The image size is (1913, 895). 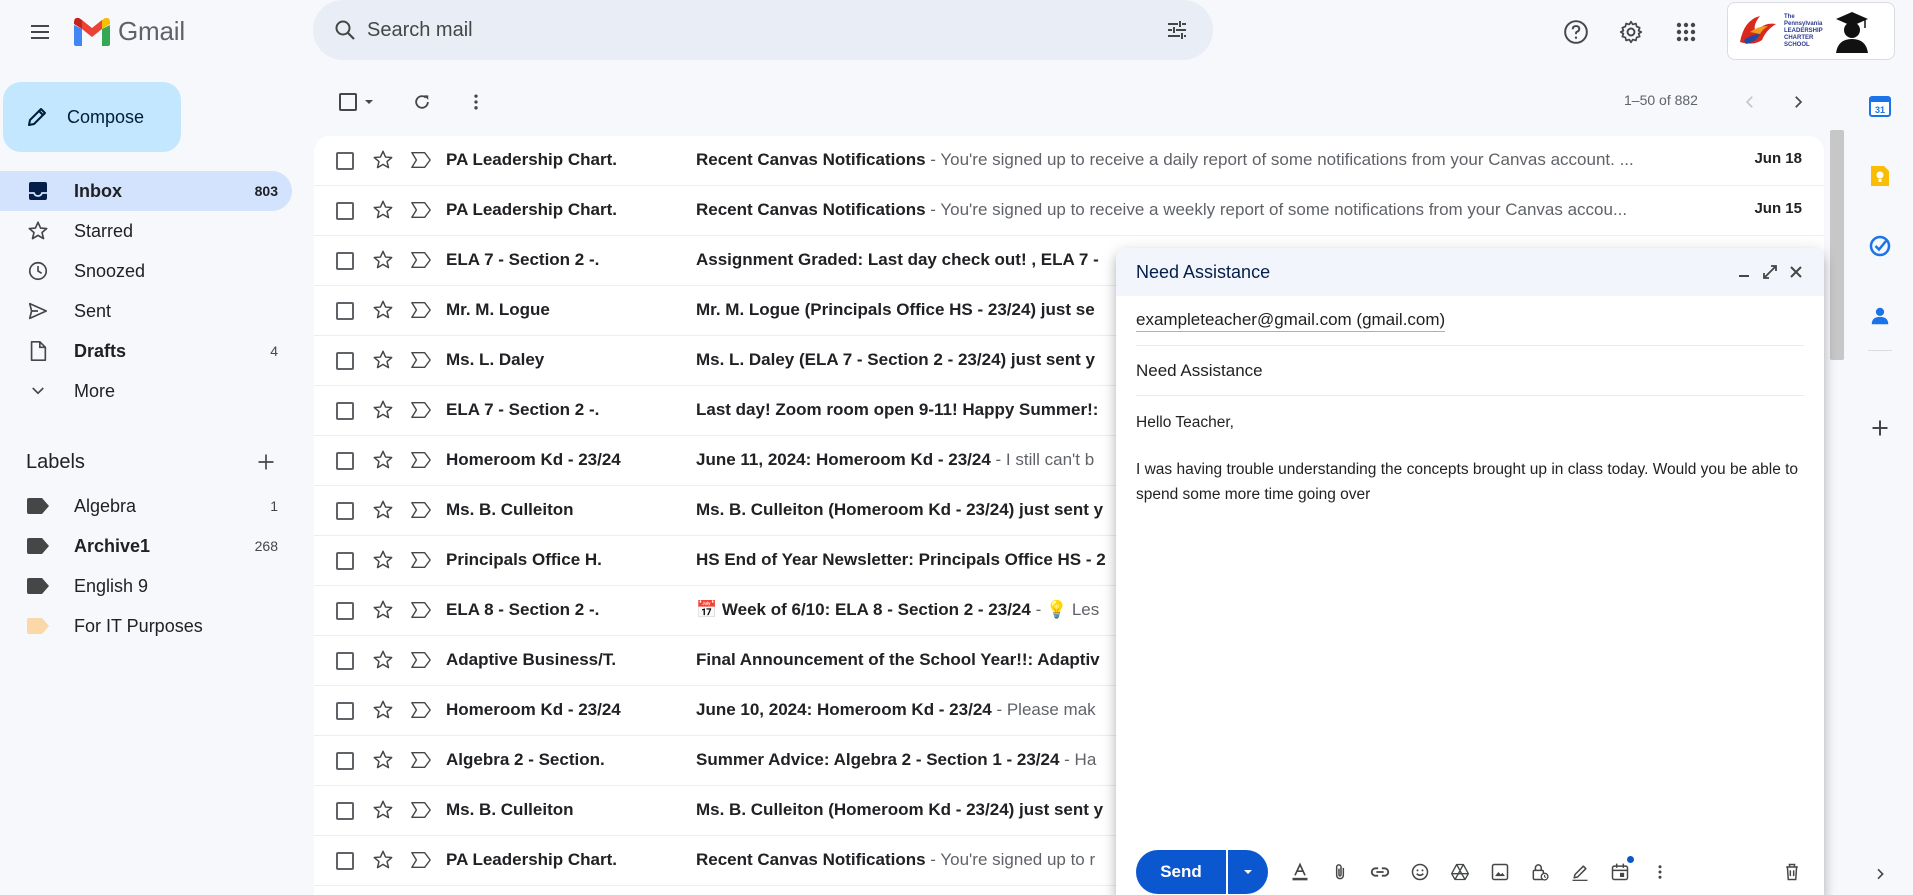 I want to click on keep-app-button, so click(x=1880, y=176).